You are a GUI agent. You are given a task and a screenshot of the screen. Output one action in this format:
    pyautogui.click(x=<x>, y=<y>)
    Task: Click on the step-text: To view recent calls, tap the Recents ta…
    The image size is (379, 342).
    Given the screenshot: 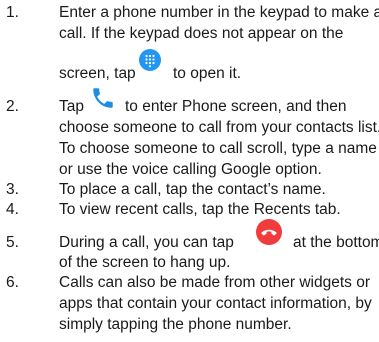 What is the action you would take?
    pyautogui.click(x=200, y=209)
    